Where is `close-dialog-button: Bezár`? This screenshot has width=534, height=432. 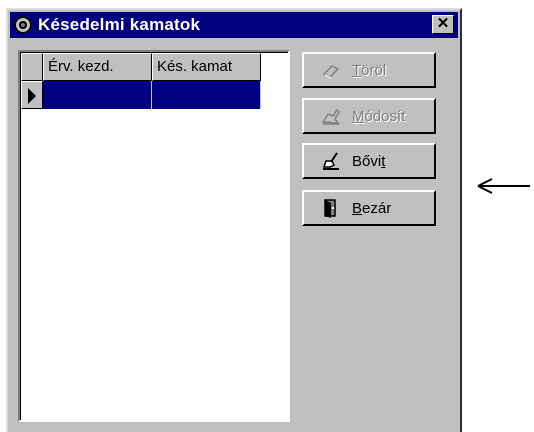 close-dialog-button: Bezár is located at coordinates (369, 208).